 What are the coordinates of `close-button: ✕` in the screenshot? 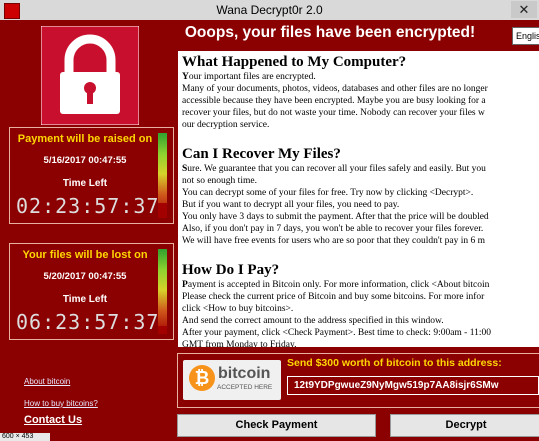 It's located at (524, 9).